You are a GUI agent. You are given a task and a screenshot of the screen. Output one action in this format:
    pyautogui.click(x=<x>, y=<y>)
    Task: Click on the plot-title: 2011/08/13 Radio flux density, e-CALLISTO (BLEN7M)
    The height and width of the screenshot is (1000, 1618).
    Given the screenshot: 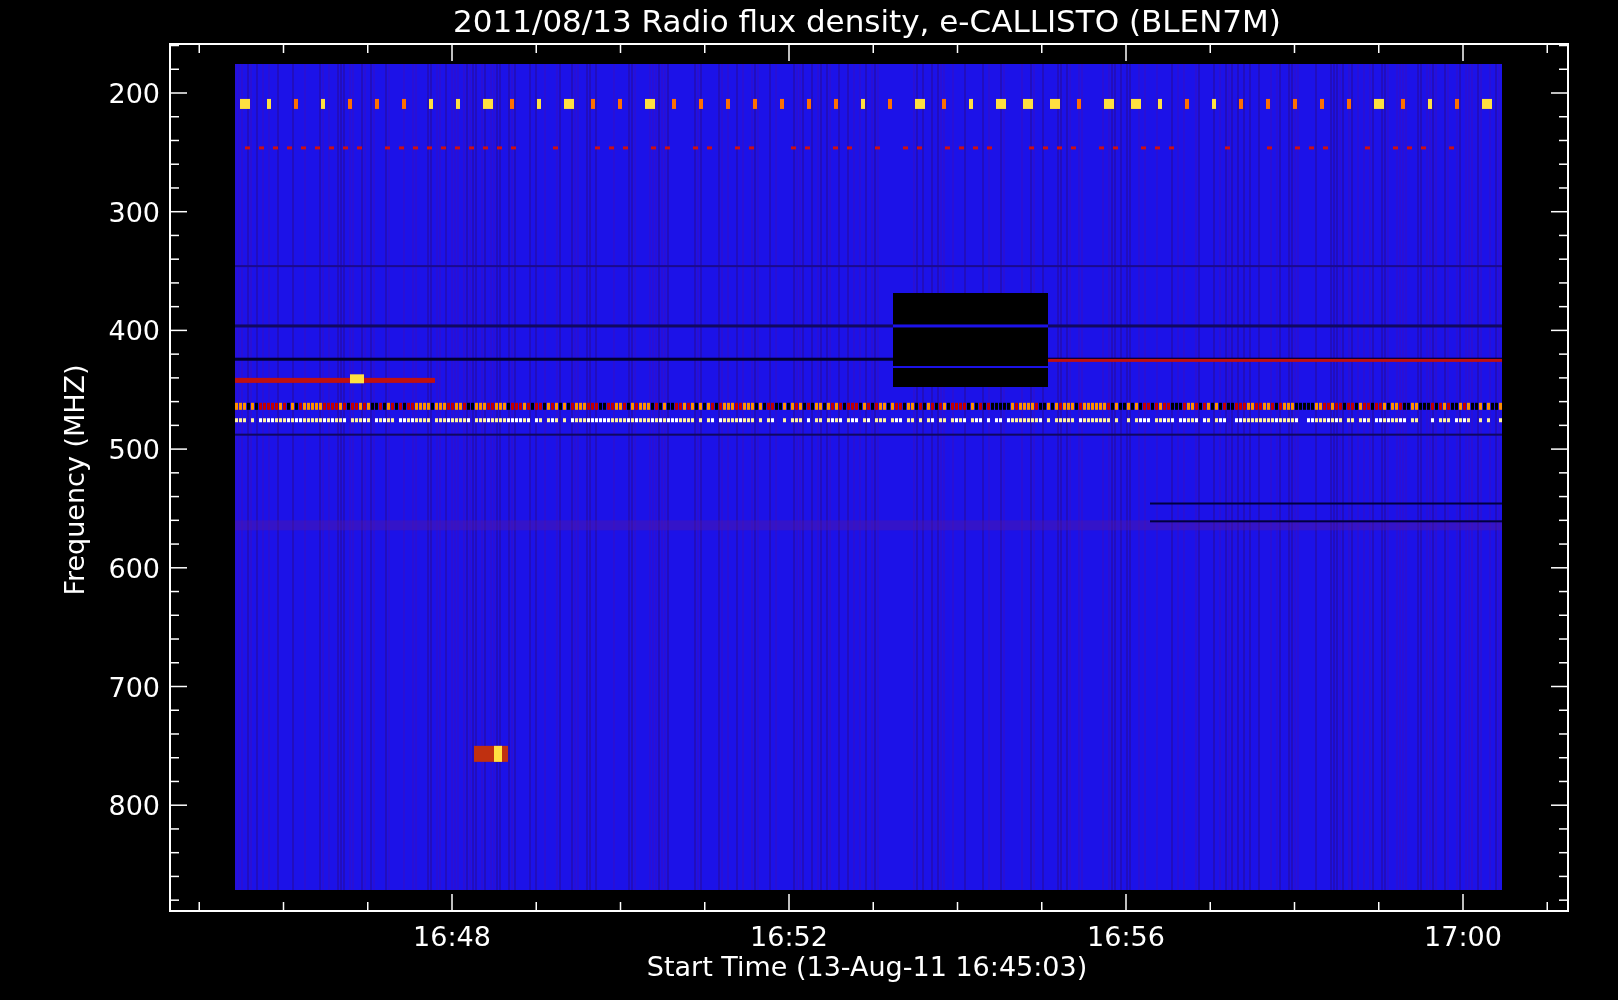 What is the action you would take?
    pyautogui.click(x=867, y=21)
    